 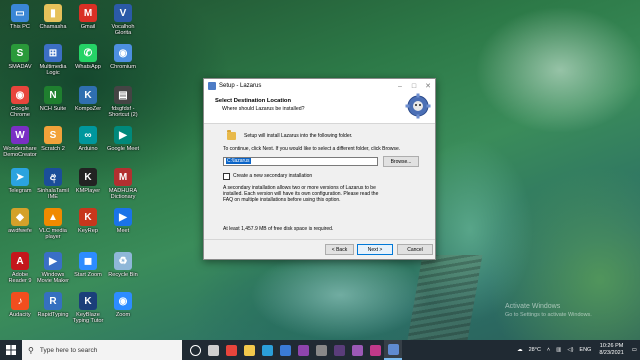 I want to click on taskbar-app-edge, so click(x=267, y=350).